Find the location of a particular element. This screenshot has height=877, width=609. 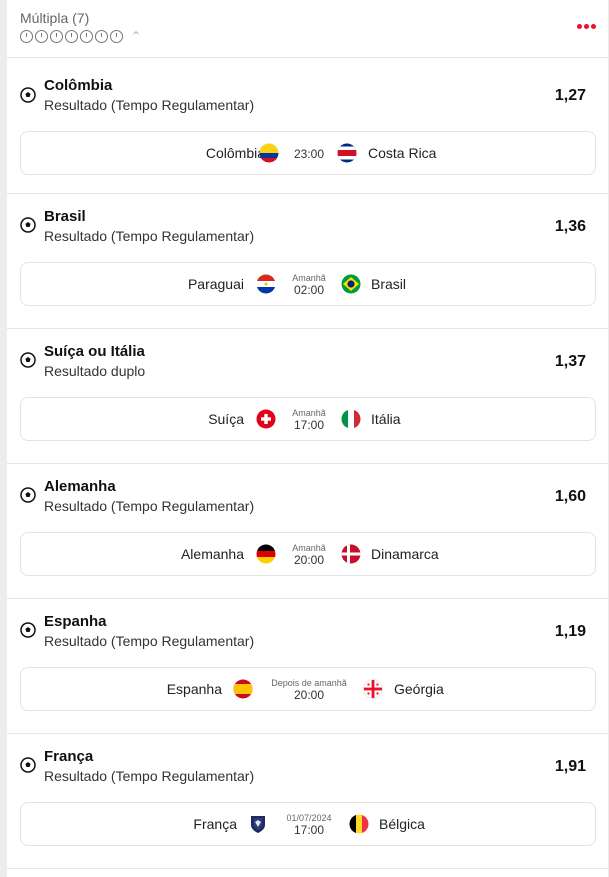

match-card: França 01/07/2024 17:00 Bélgica is located at coordinates (308, 824).